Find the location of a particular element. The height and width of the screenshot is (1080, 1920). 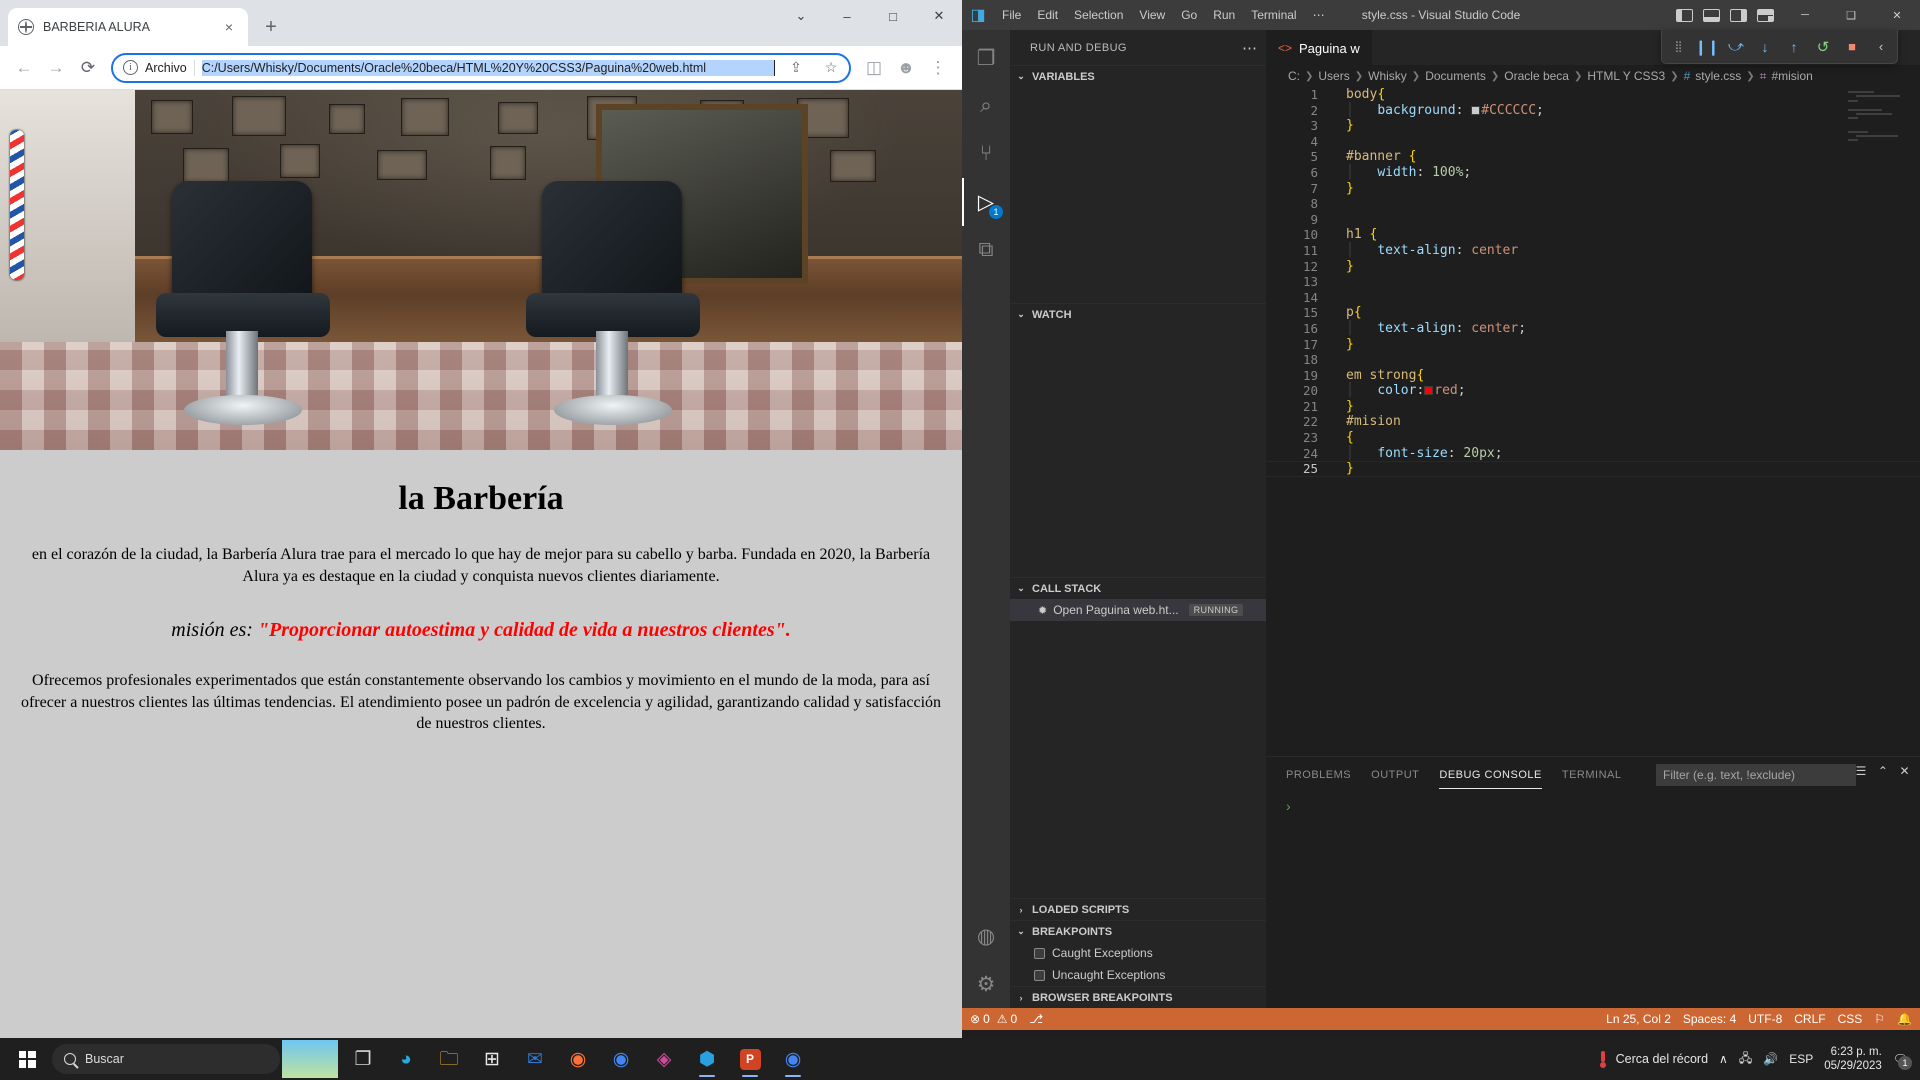

pause-button: ❙❙ is located at coordinates (1706, 47).